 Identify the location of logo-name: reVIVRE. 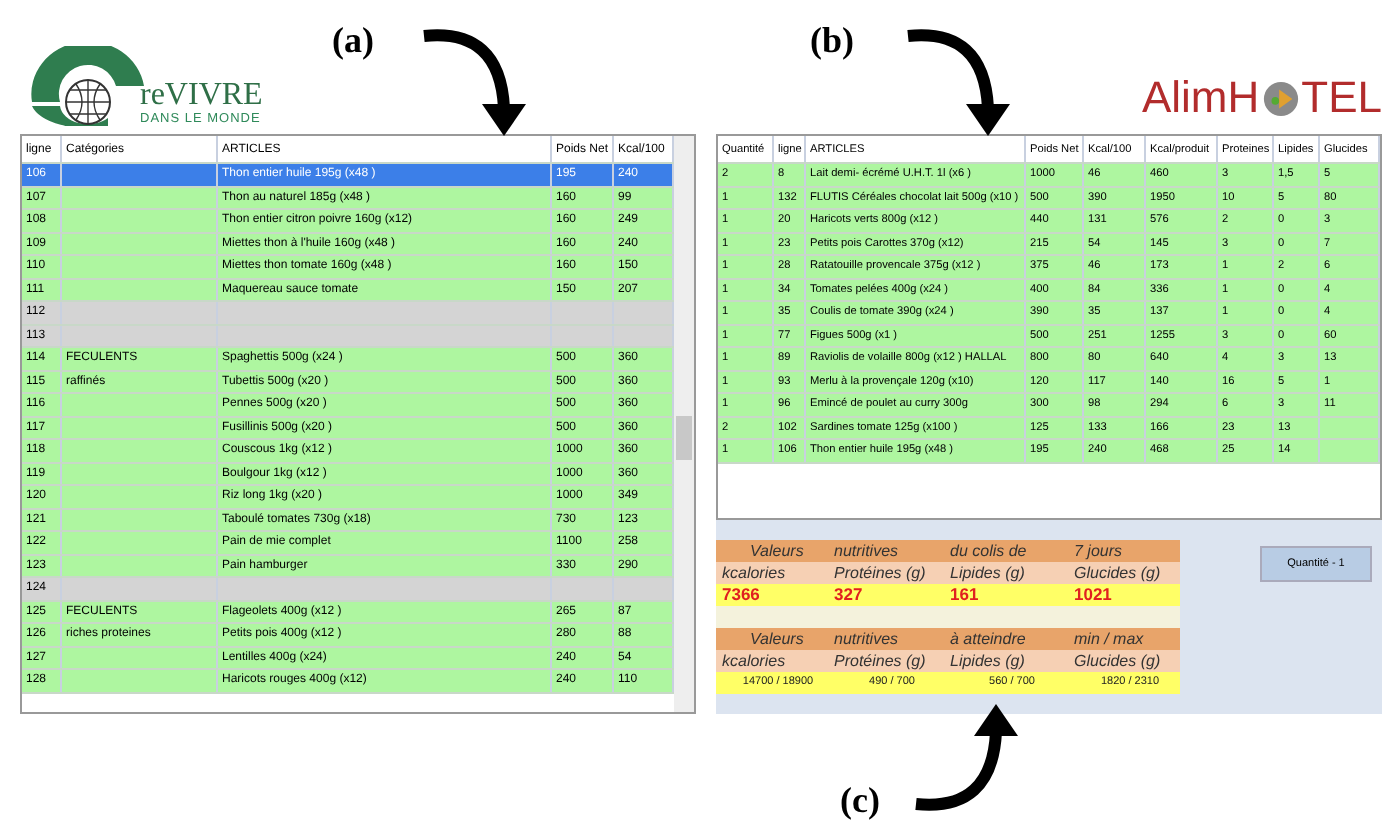
(201, 96).